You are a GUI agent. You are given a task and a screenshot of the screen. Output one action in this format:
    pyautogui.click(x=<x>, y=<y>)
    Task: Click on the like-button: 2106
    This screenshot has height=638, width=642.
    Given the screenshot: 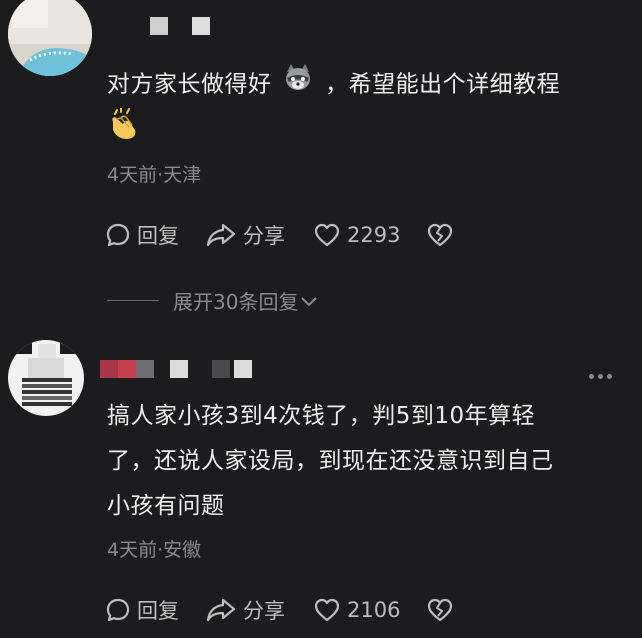 What is the action you would take?
    pyautogui.click(x=356, y=610)
    